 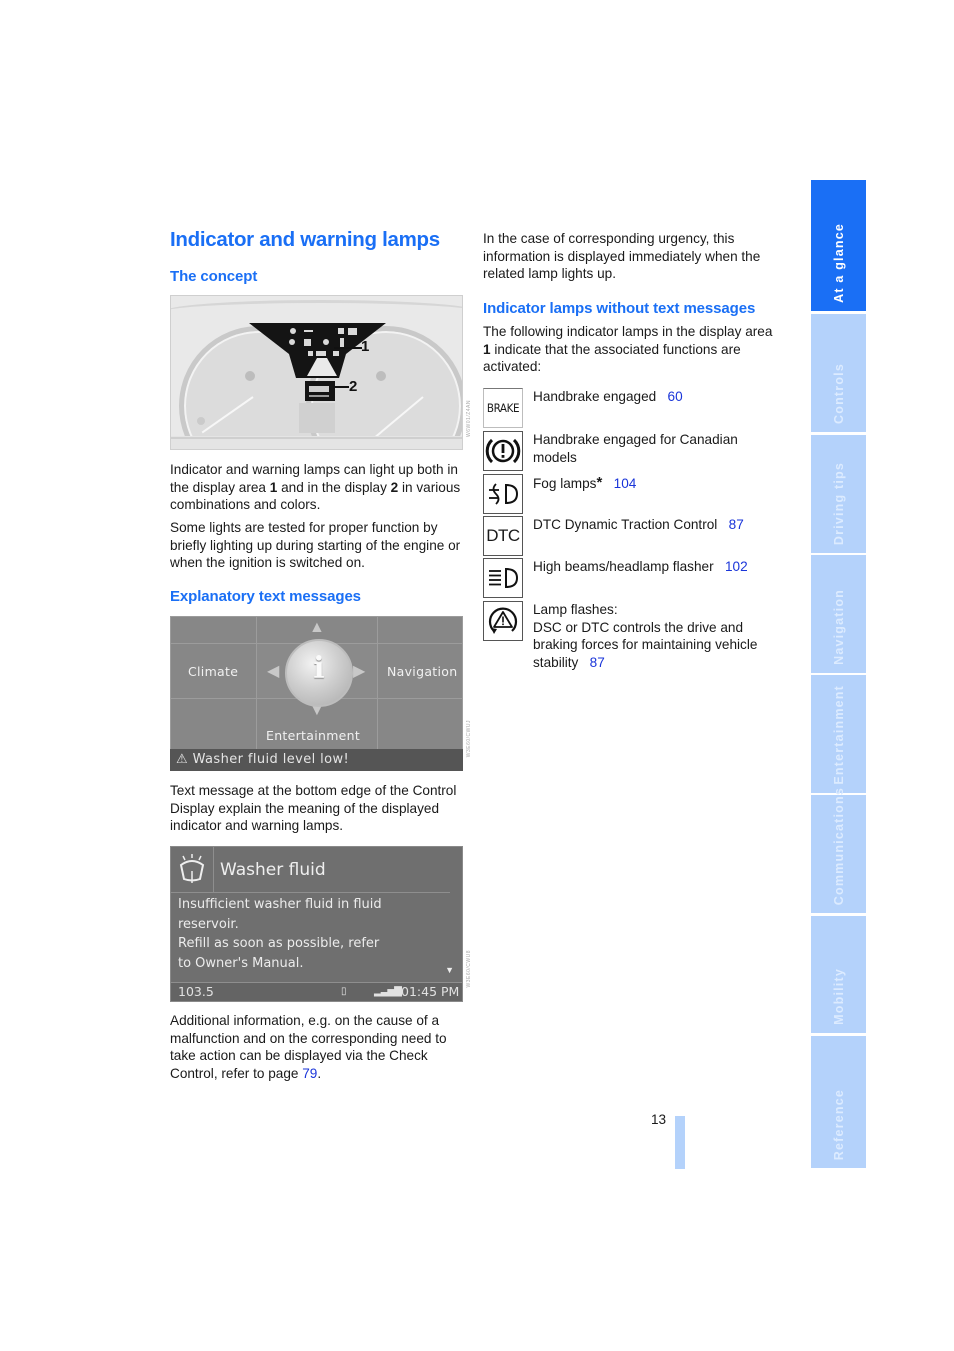 I want to click on side-tab-reference: Reference, so click(x=838, y=1102).